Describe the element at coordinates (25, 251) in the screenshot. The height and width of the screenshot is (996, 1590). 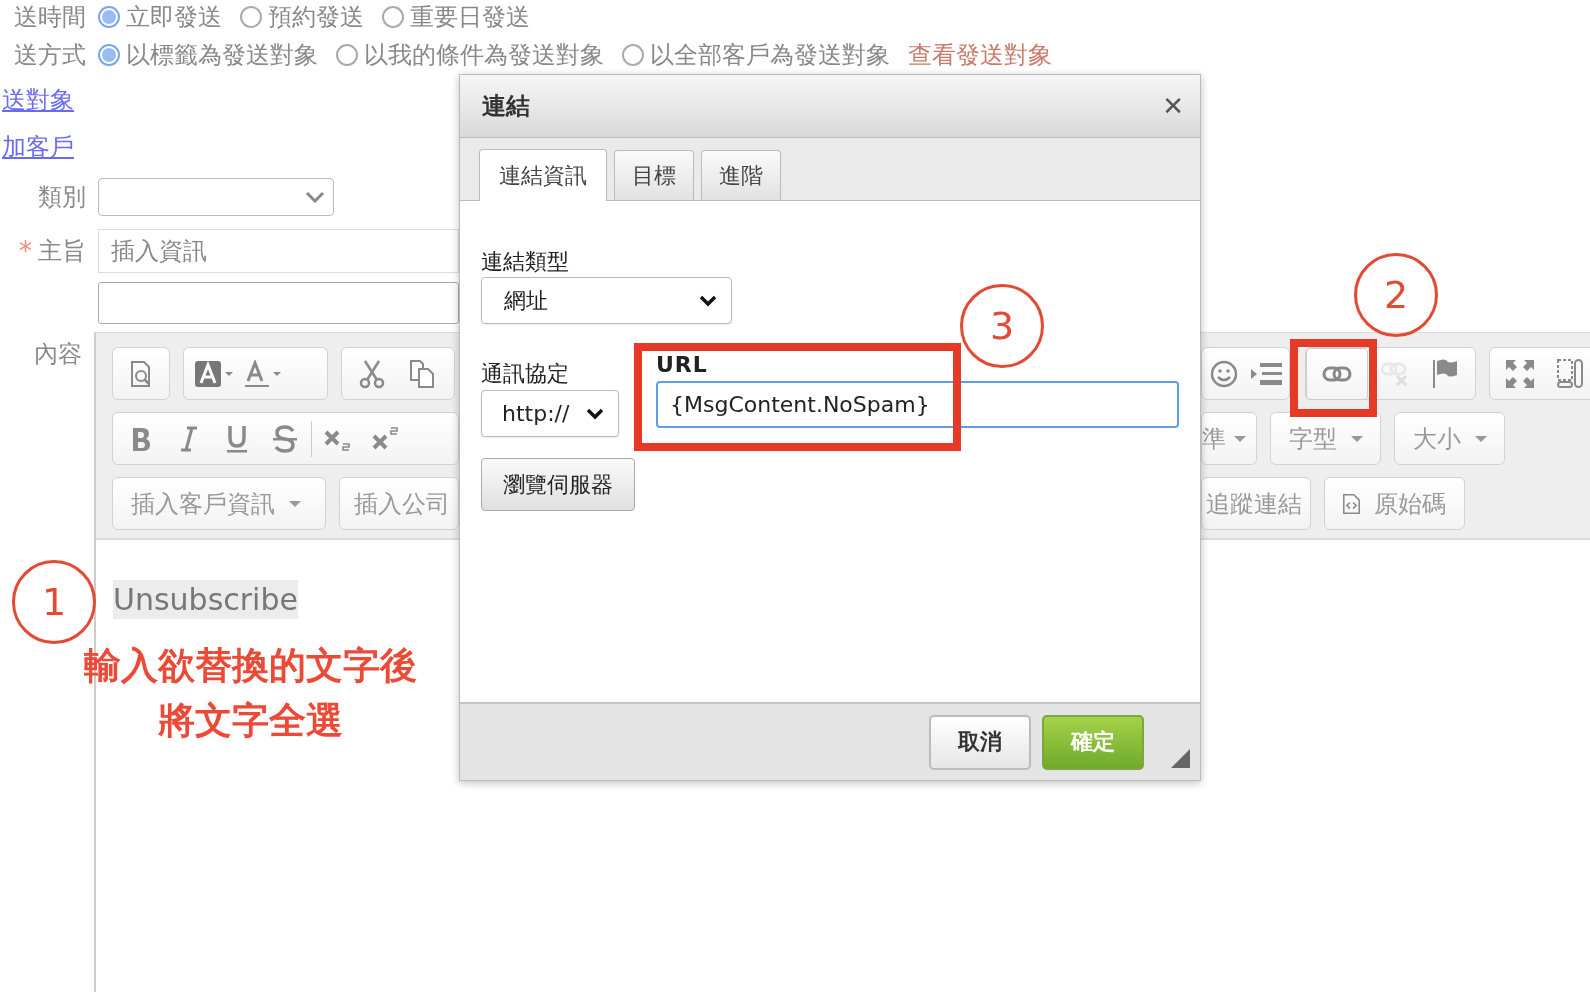
I see `required-mark: *` at that location.